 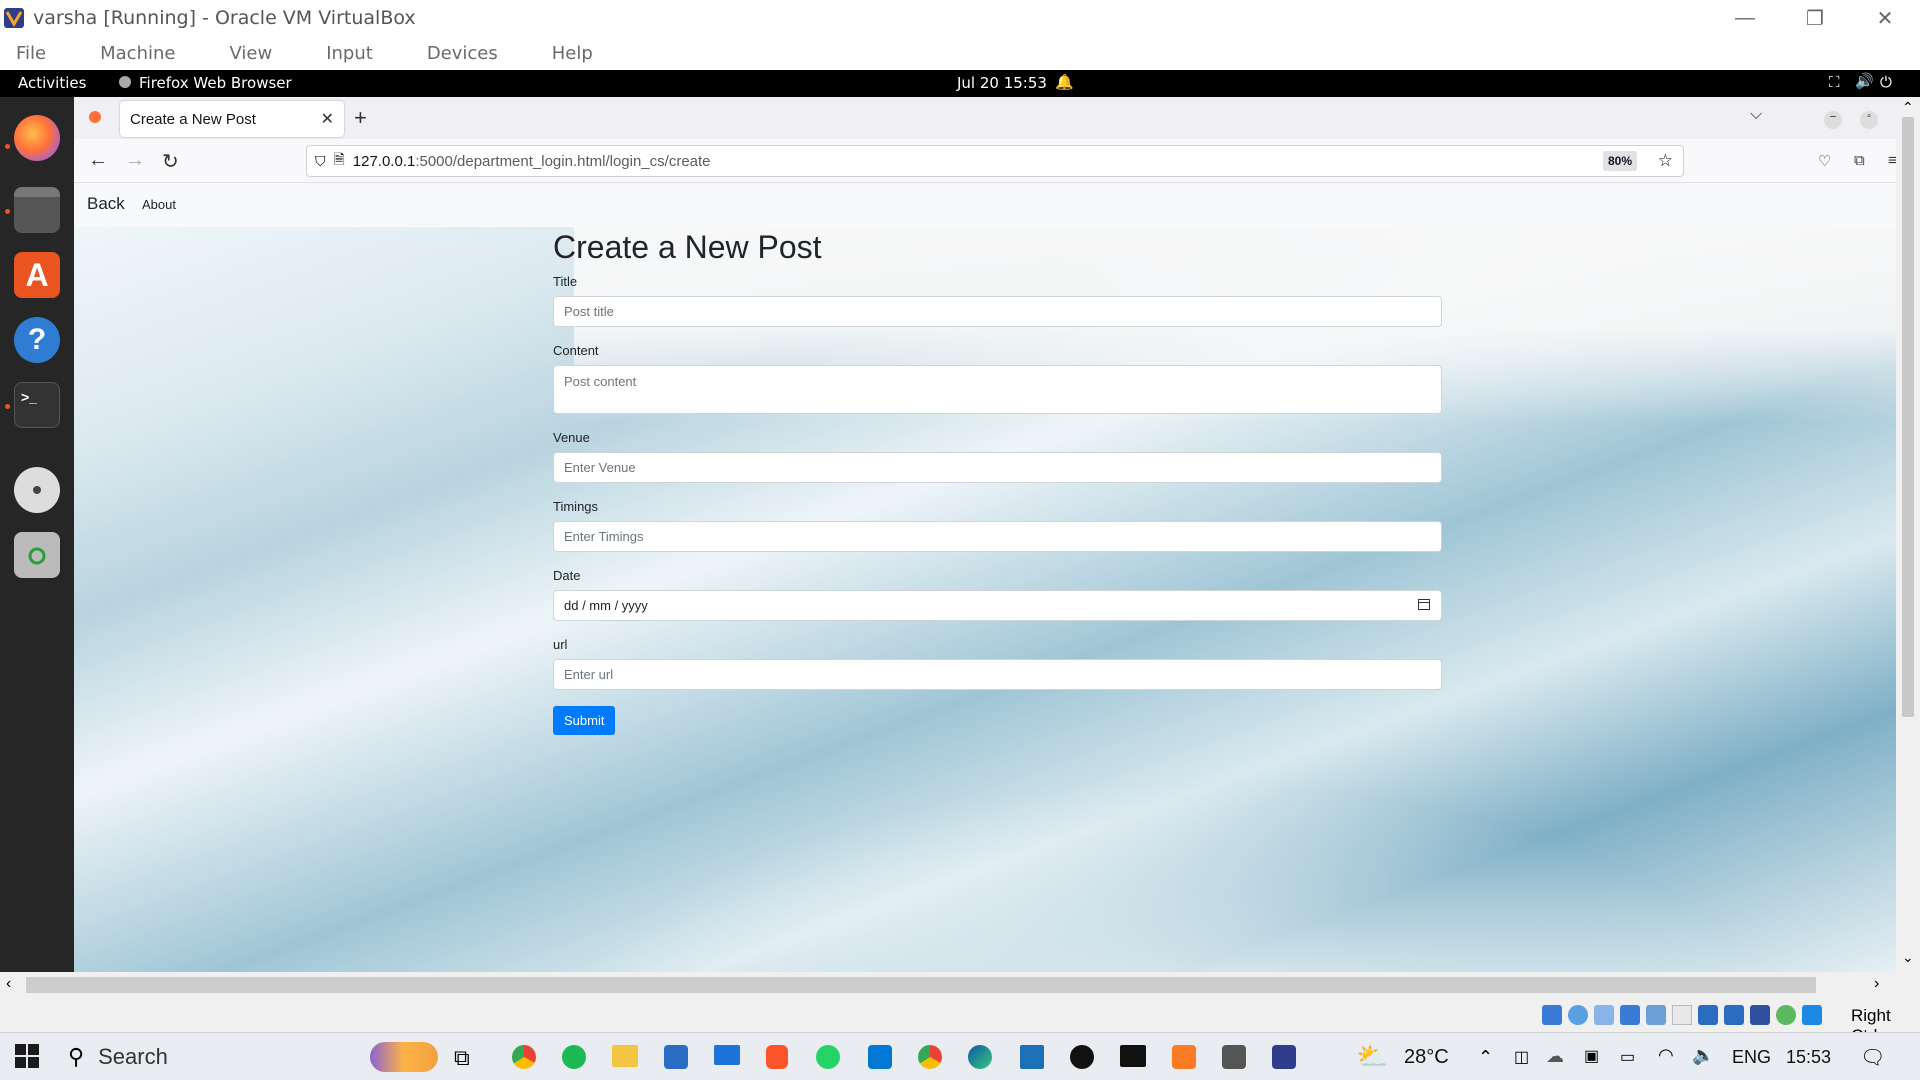 I want to click on tab-close-icon: ✕, so click(x=327, y=119).